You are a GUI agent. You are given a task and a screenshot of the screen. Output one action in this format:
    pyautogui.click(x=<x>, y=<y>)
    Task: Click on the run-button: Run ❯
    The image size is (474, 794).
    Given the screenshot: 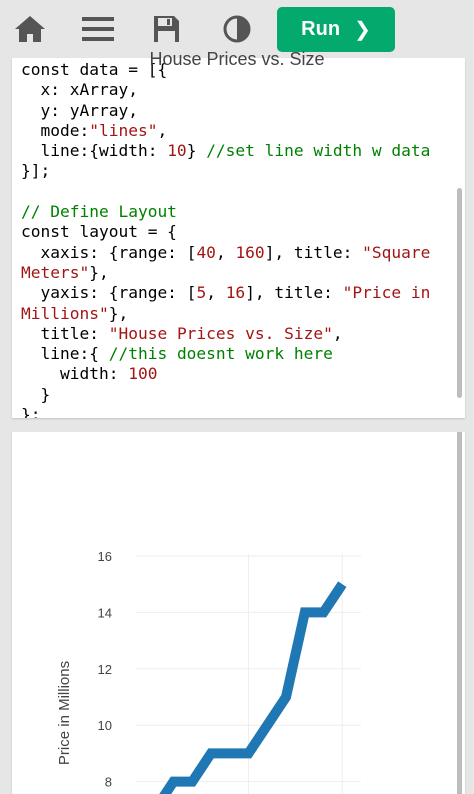 What is the action you would take?
    pyautogui.click(x=336, y=29)
    